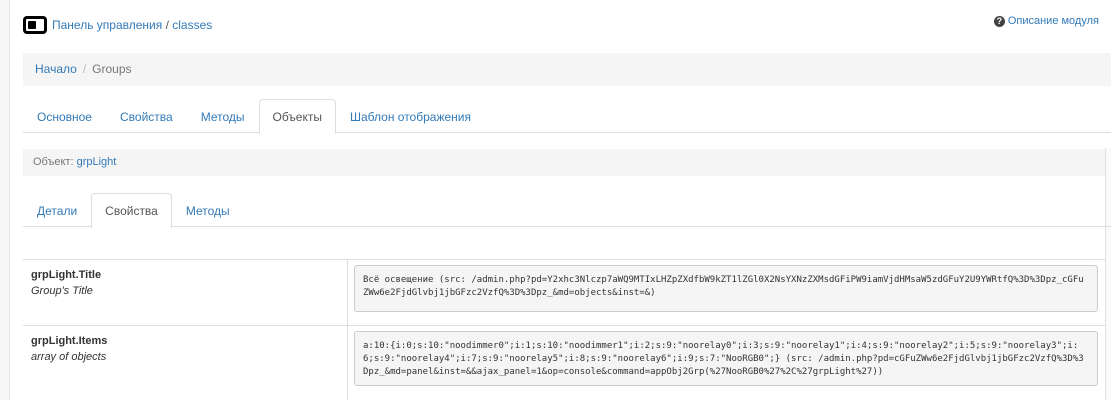 Image resolution: width=1111 pixels, height=400 pixels. What do you see at coordinates (146, 116) in the screenshot?
I see `tab-properties: Свойства` at bounding box center [146, 116].